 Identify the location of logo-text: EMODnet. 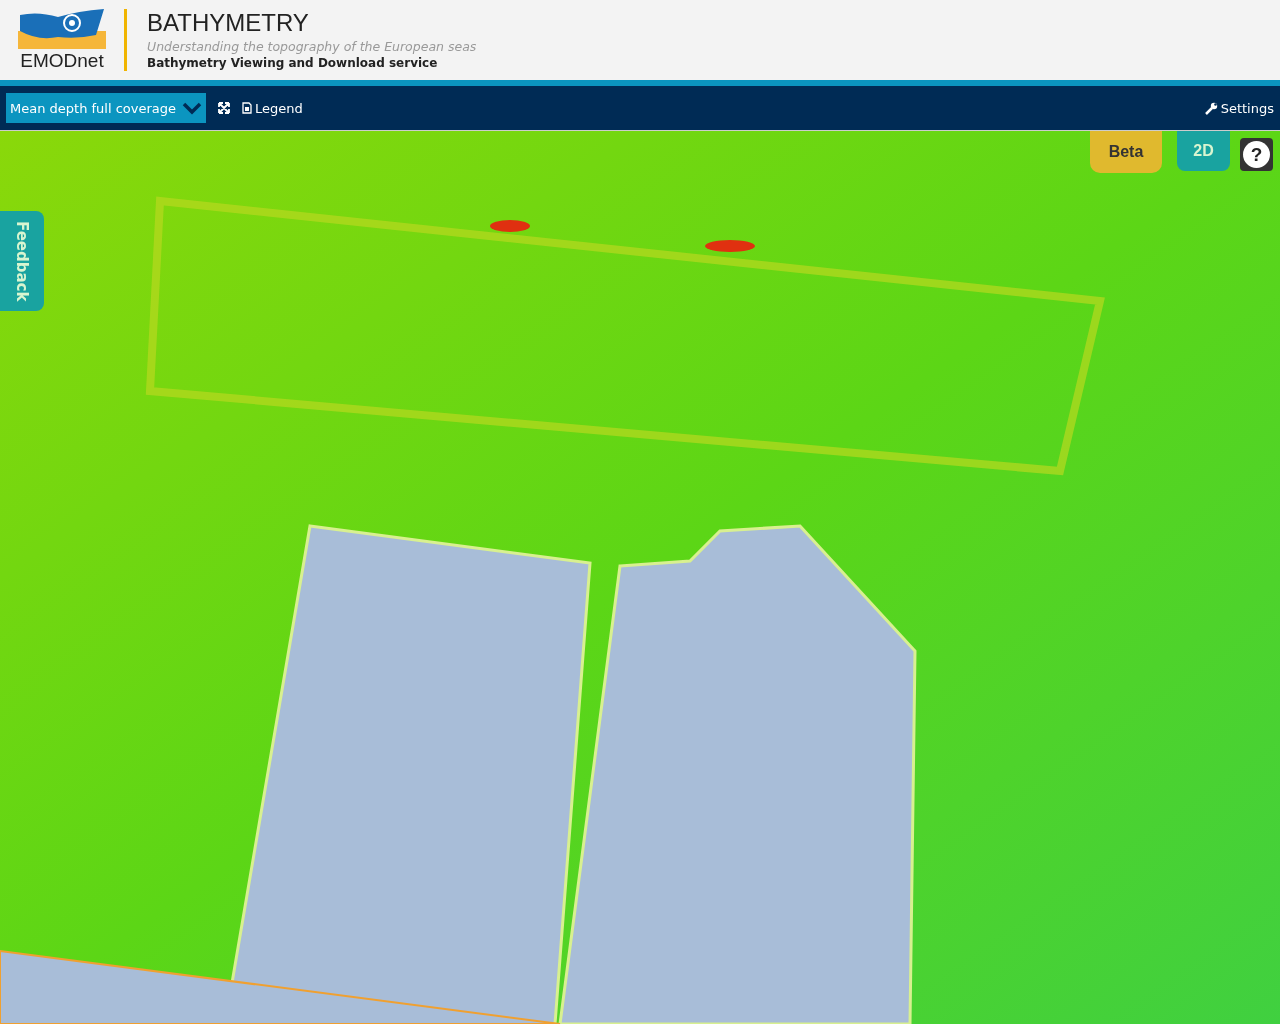
(62, 60).